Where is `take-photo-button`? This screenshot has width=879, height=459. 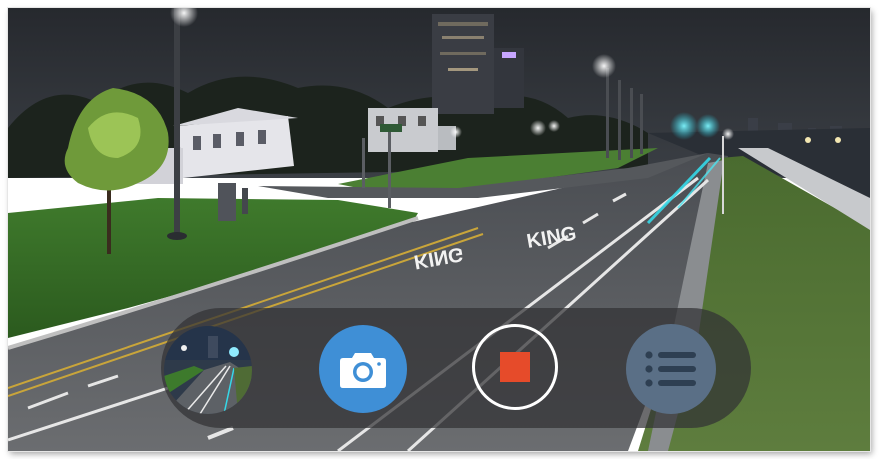
take-photo-button is located at coordinates (363, 369).